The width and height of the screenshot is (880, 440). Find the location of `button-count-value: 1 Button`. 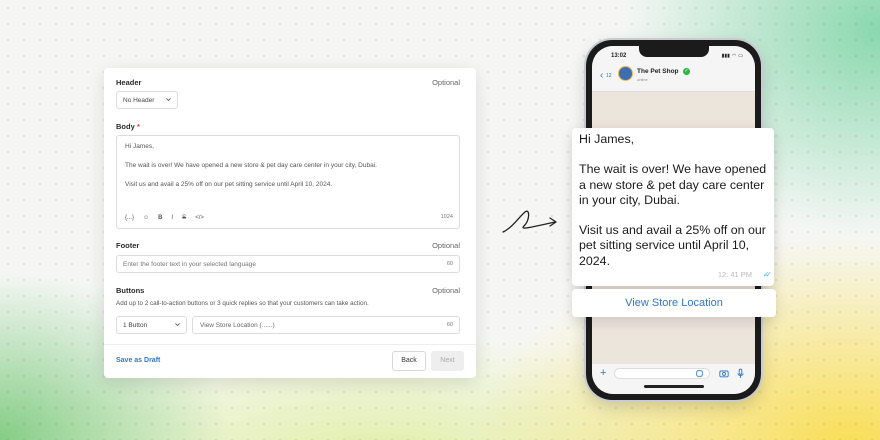

button-count-value: 1 Button is located at coordinates (135, 325).